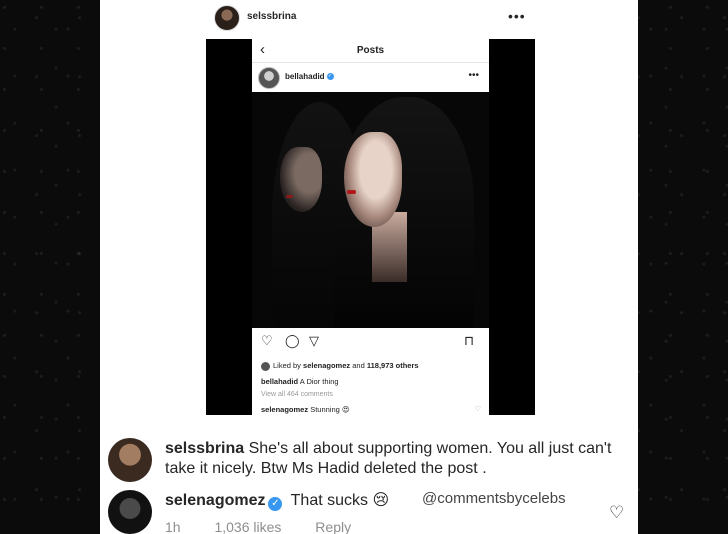 This screenshot has width=728, height=534. I want to click on liker-avatar, so click(265, 366).